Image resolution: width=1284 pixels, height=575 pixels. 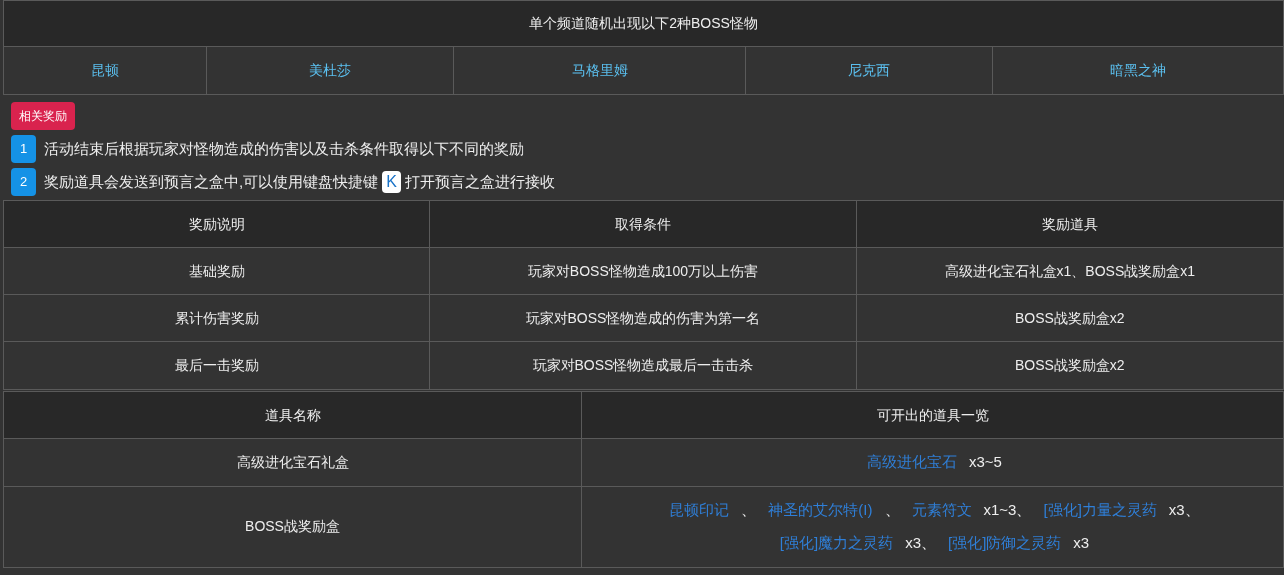 What do you see at coordinates (941, 509) in the screenshot?
I see `item-link: 元素符文` at bounding box center [941, 509].